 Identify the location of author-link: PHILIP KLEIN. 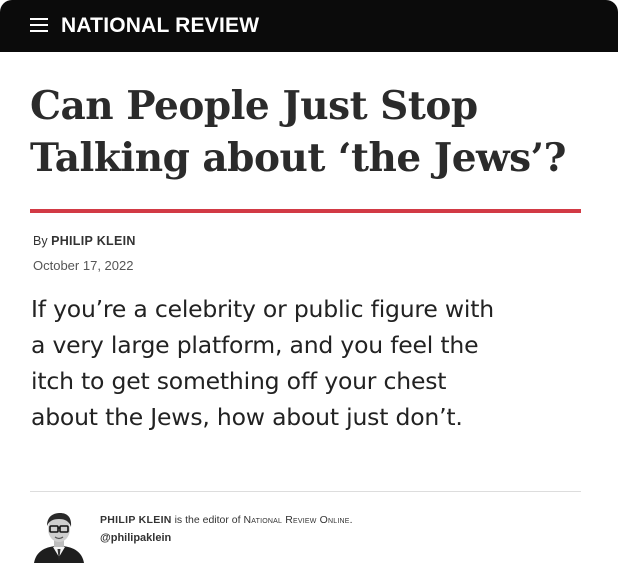
(93, 241).